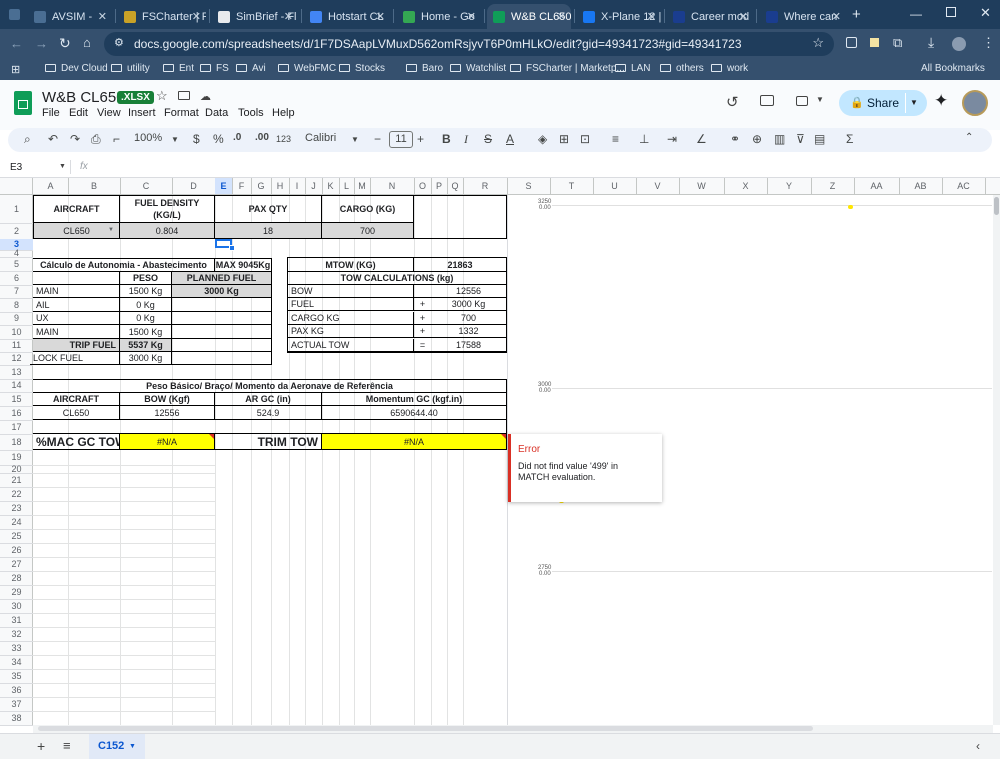 The image size is (1000, 759). I want to click on account-avatar, so click(975, 103).